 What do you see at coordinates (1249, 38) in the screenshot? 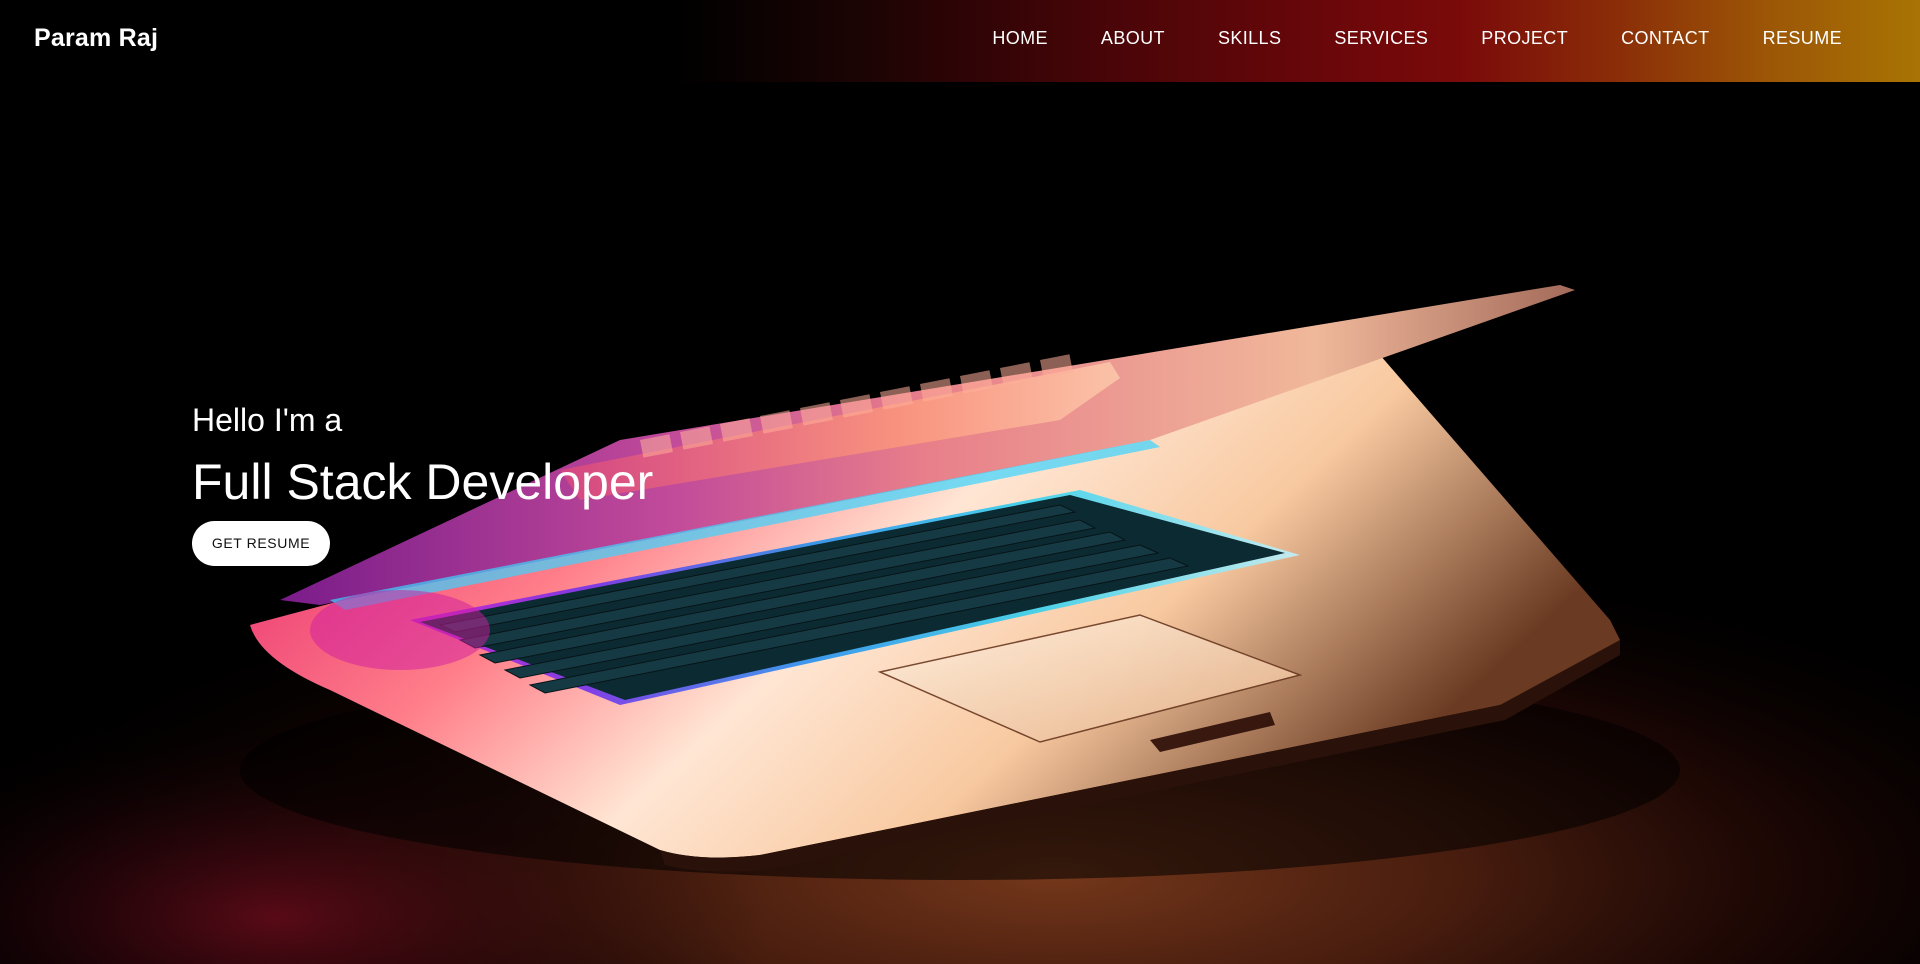
I see `nav-link-skills: SKILLS` at bounding box center [1249, 38].